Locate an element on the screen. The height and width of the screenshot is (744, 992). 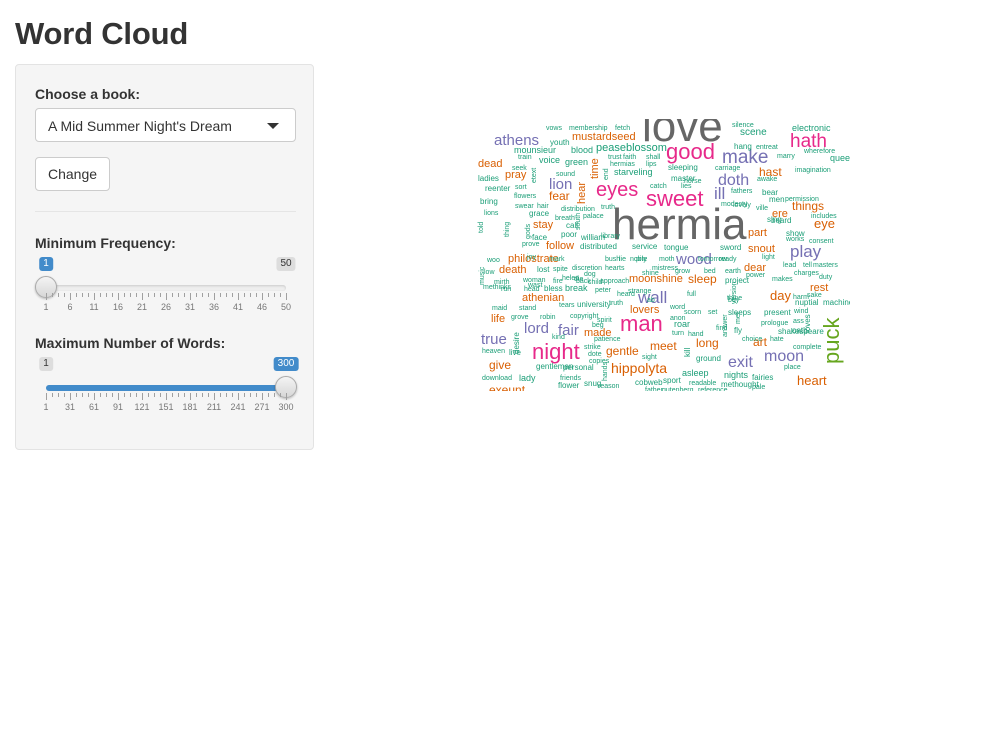
cloud-word: word is located at coordinates (677, 307).